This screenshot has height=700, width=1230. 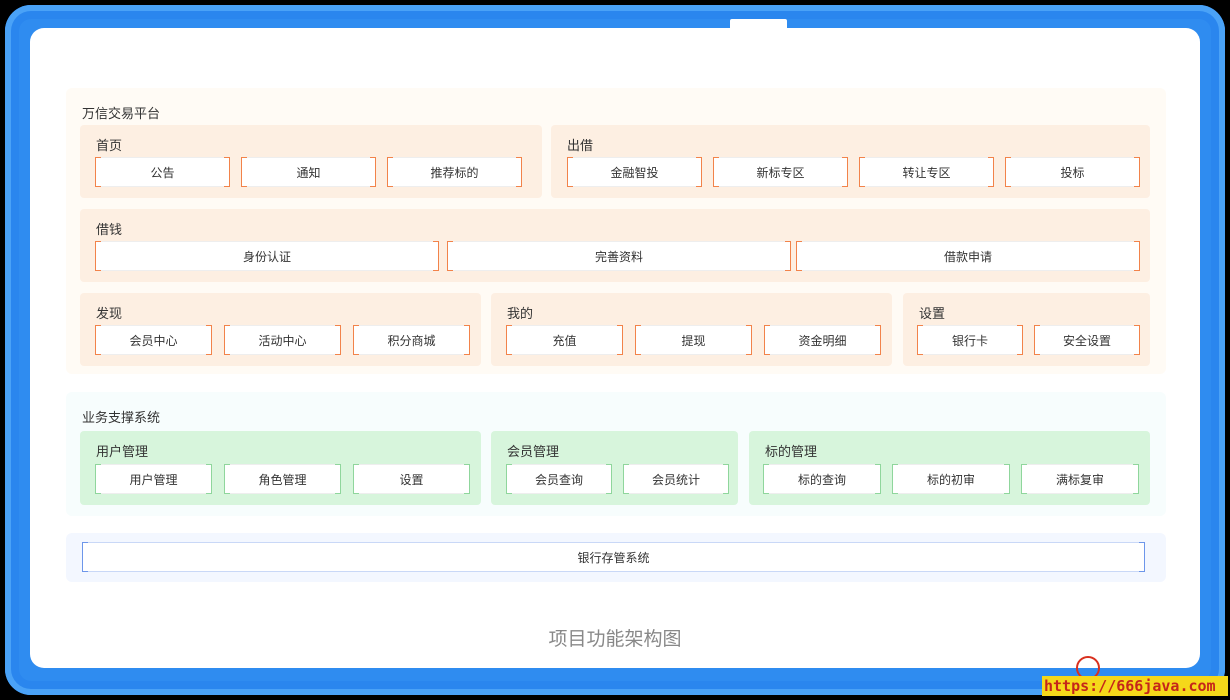 What do you see at coordinates (121, 418) in the screenshot?
I see `business-support-title: 业务支撑系统` at bounding box center [121, 418].